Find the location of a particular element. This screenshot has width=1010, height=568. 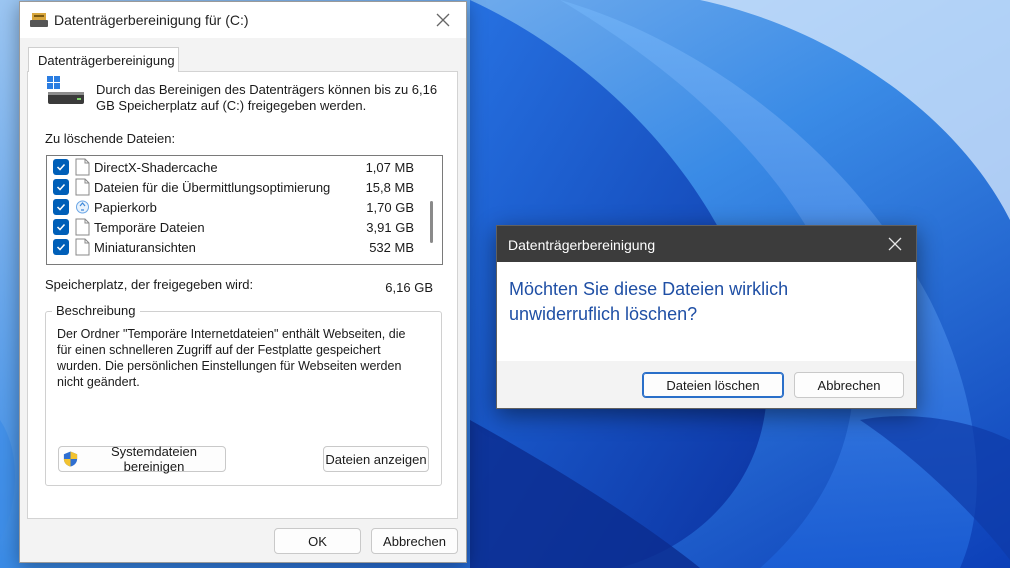

system-cleanup-button: Systemdateien bereinigen is located at coordinates (142, 459).